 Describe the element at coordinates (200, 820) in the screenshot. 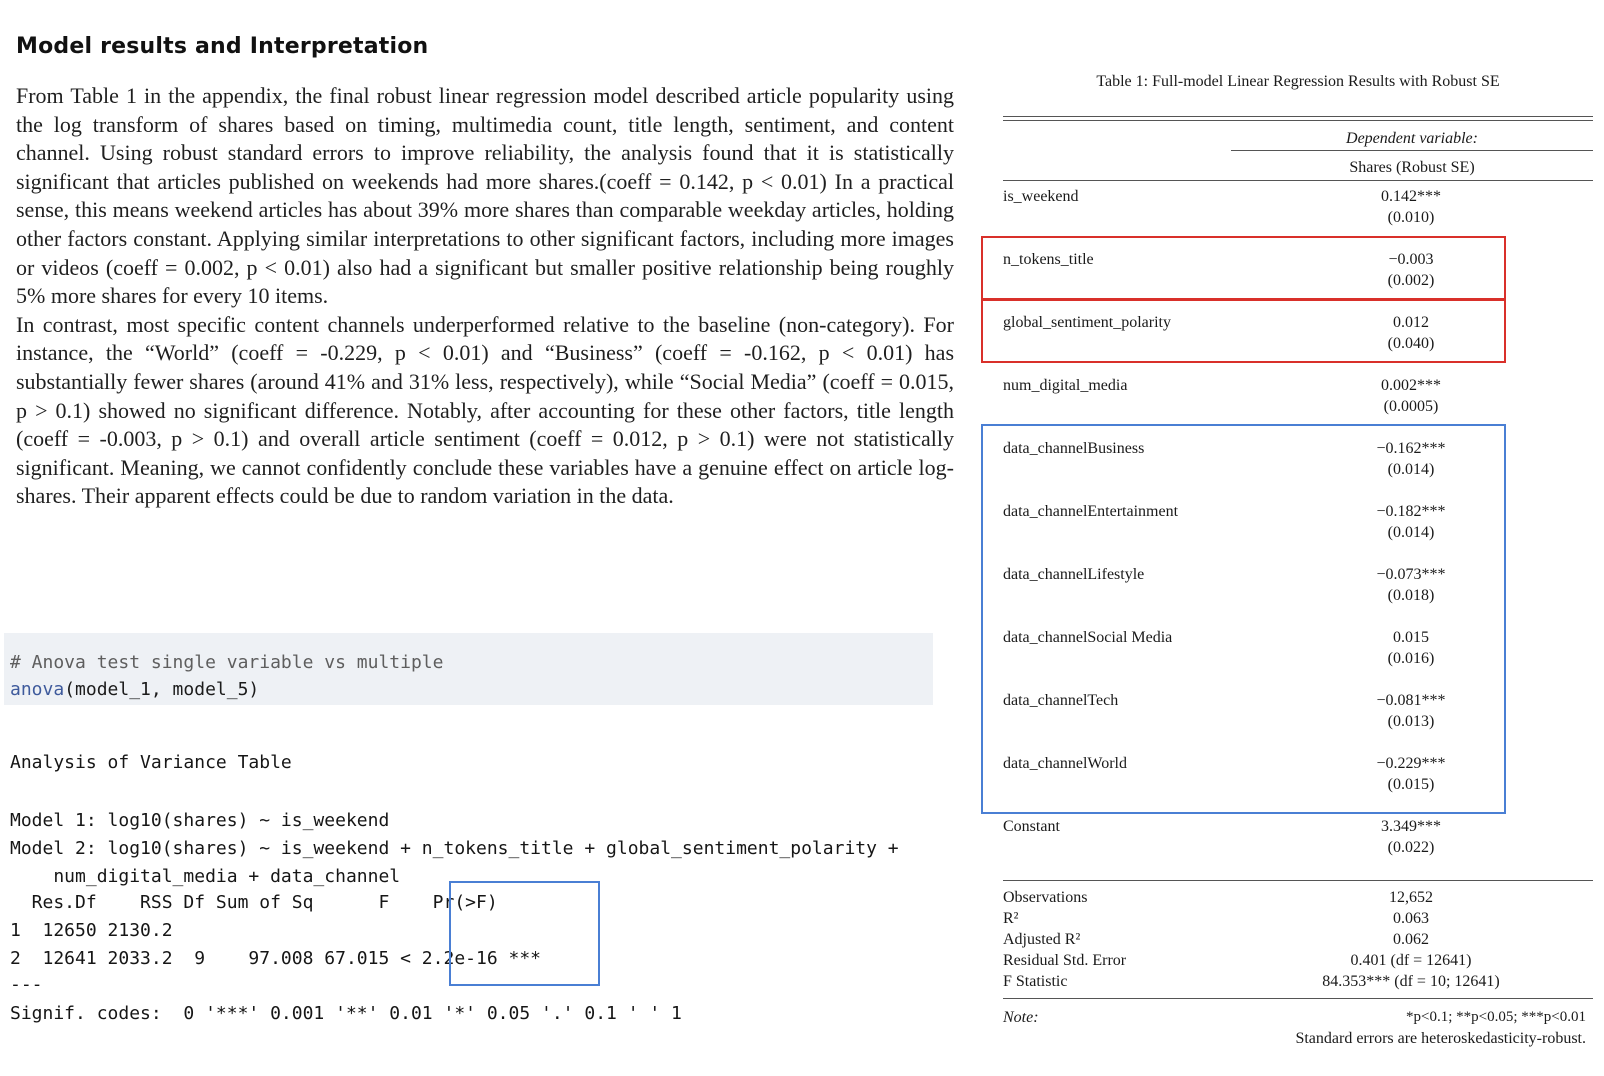

I see `anova-model-1: Model 1: log10(shares) ~ is_weekend` at that location.